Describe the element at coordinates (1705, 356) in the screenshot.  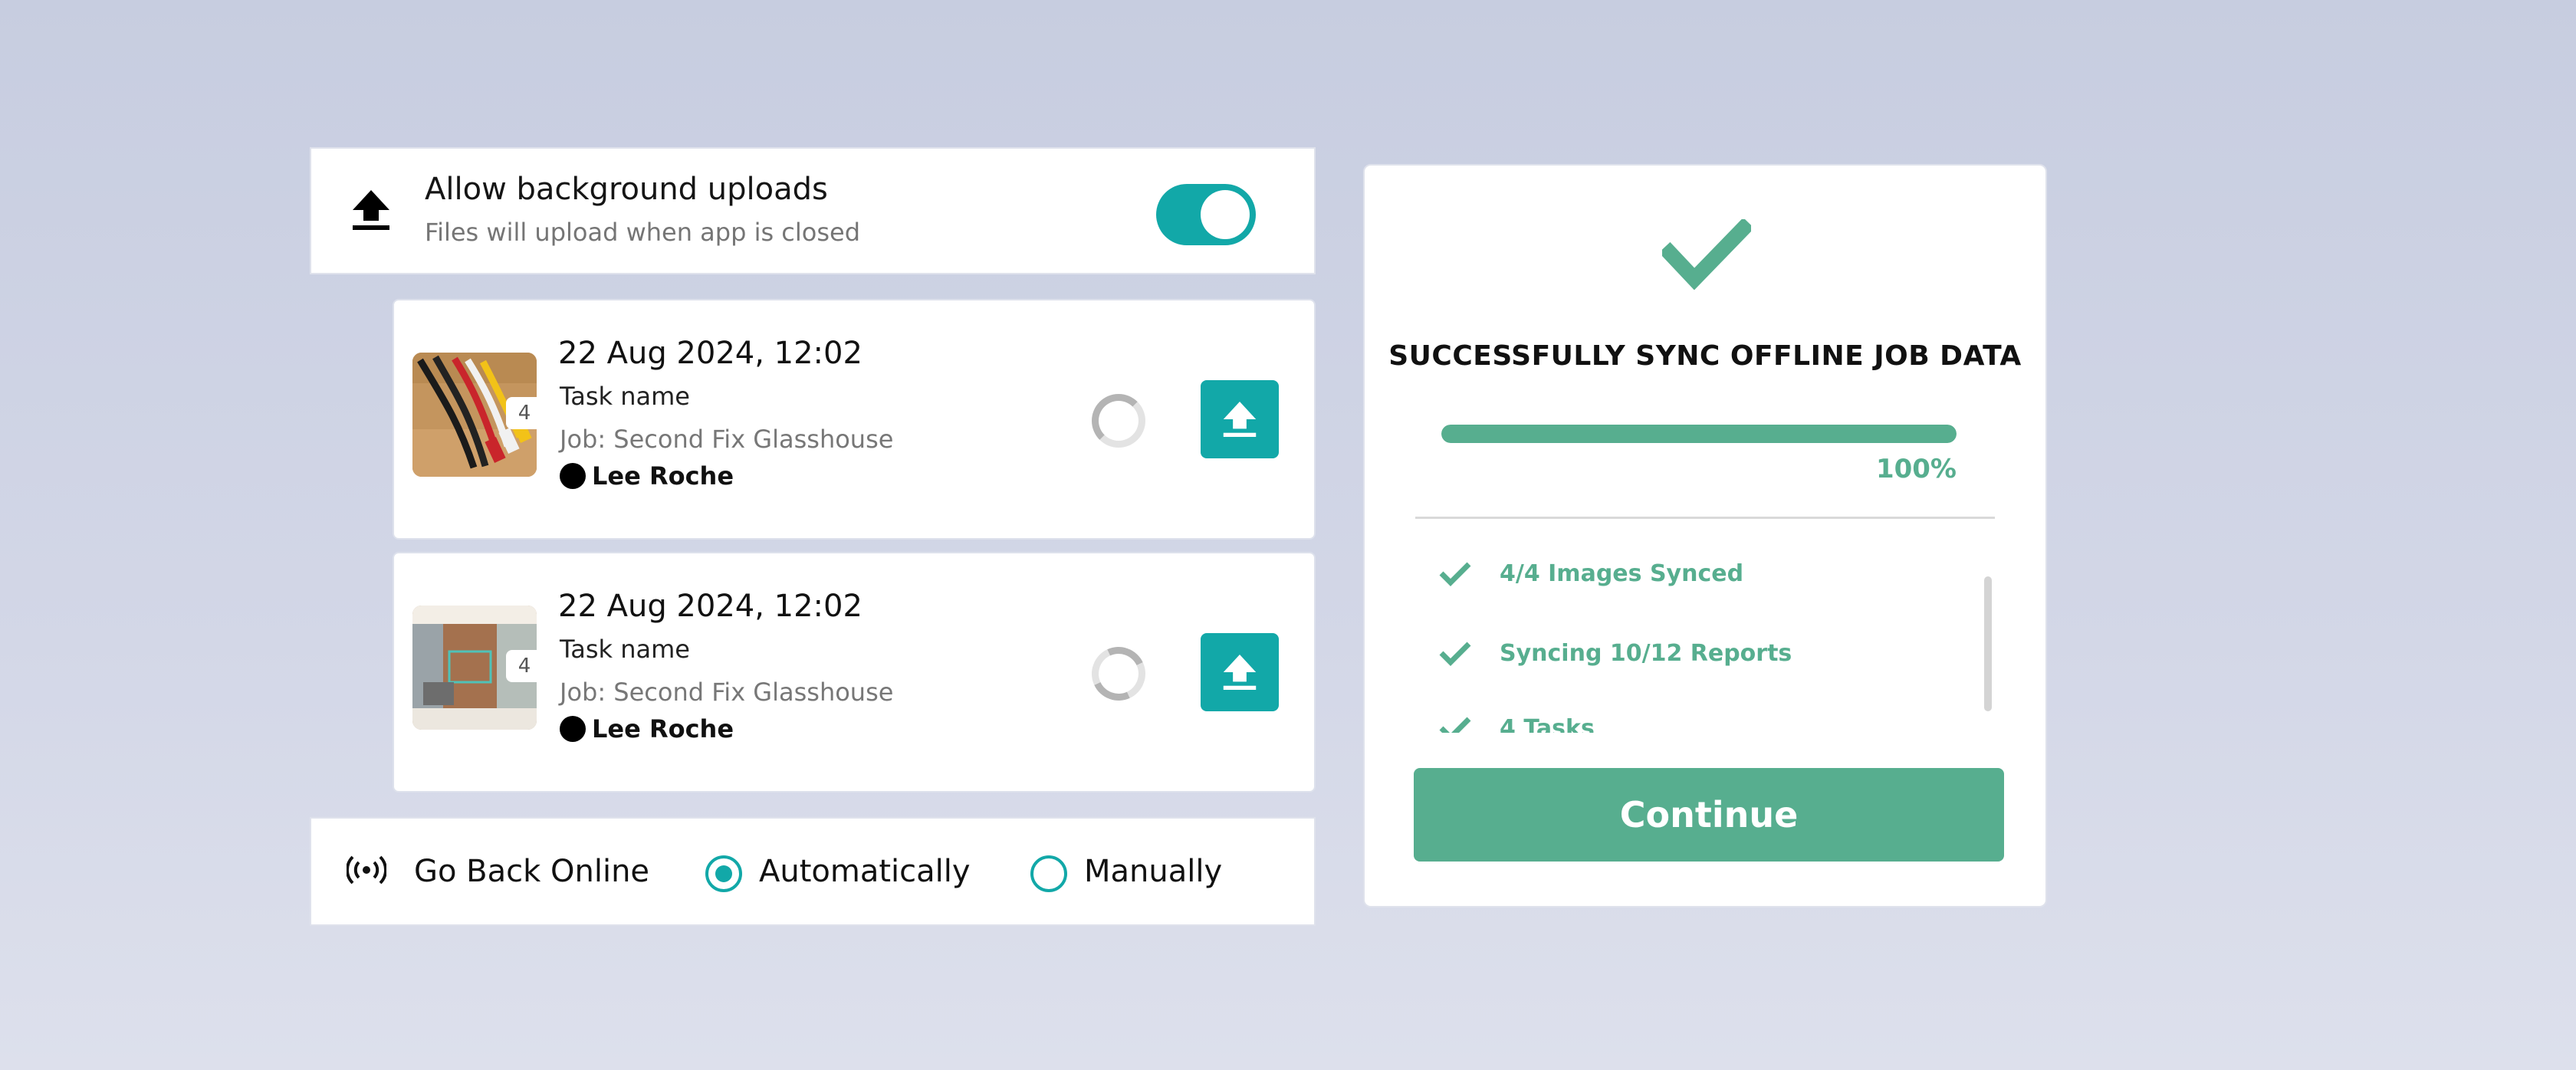
I see `sync-title: SUCCESSFULLY SYNC OFFLINE JOB DATA` at that location.